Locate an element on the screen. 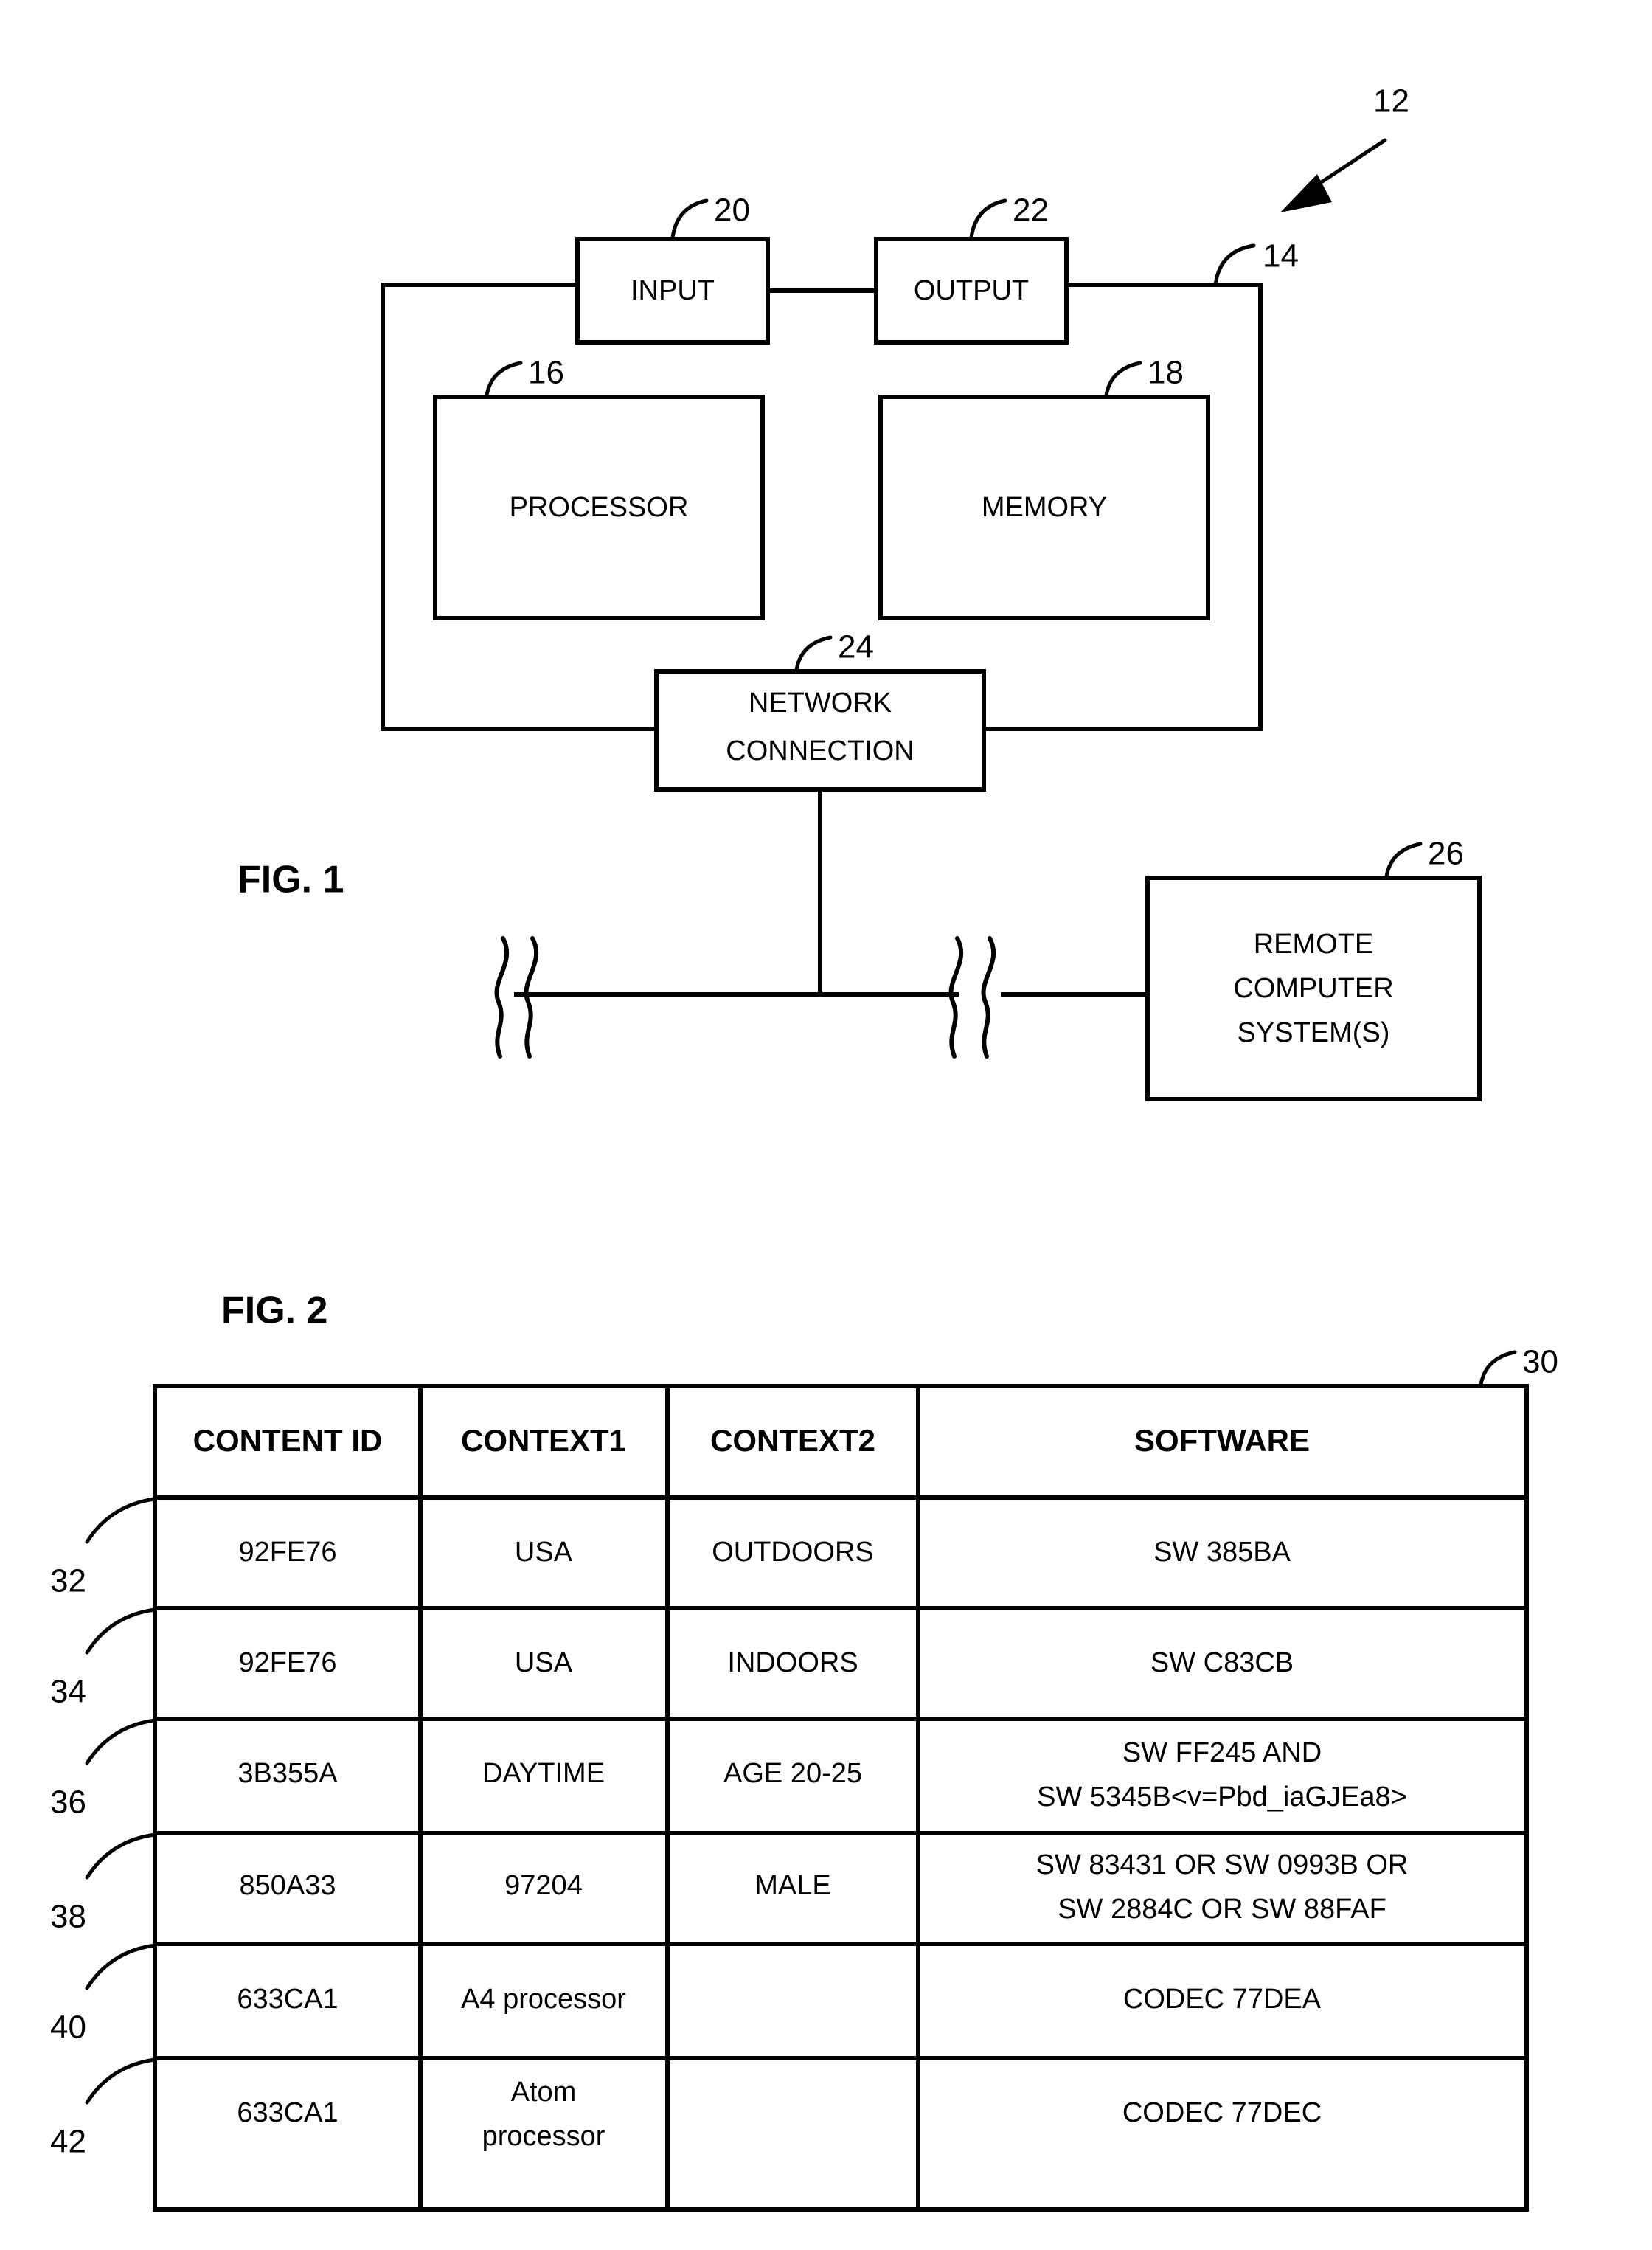 The width and height of the screenshot is (1652, 2250). cell-software: CODEC 77DEA is located at coordinates (1222, 2000).